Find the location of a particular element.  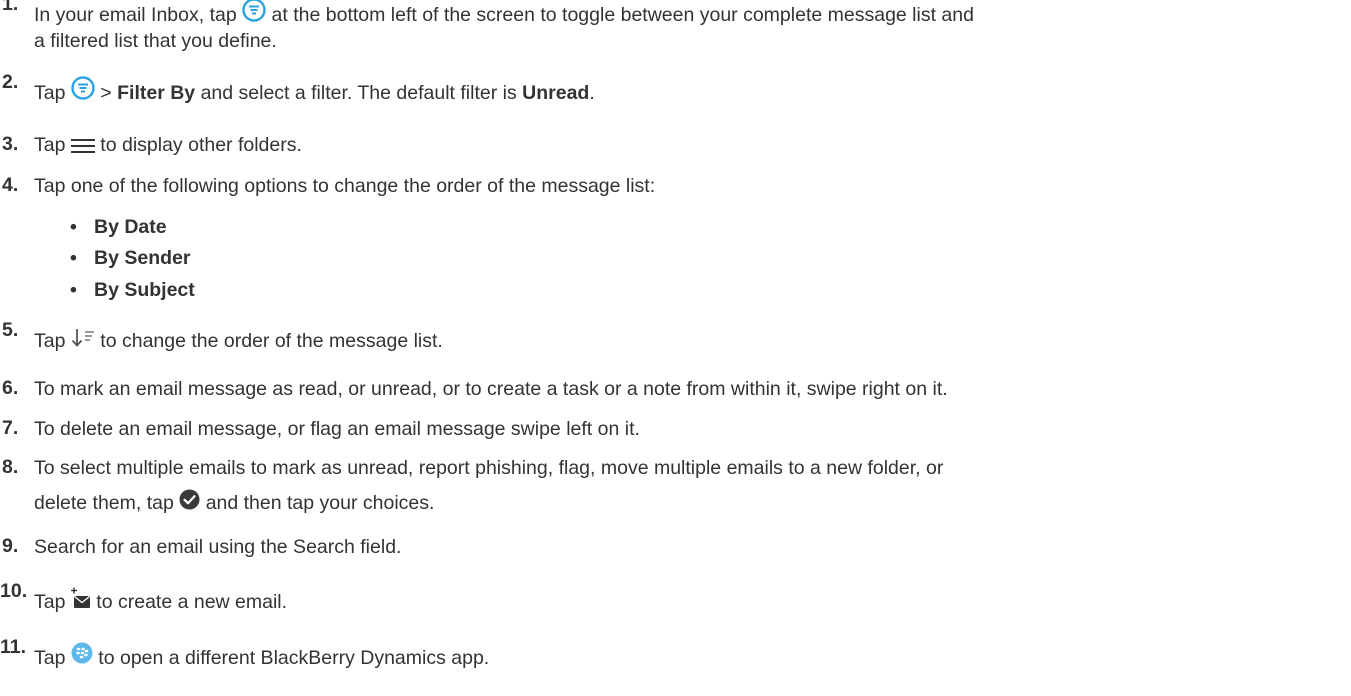

sort-option: • By Subject is located at coordinates (132, 290).